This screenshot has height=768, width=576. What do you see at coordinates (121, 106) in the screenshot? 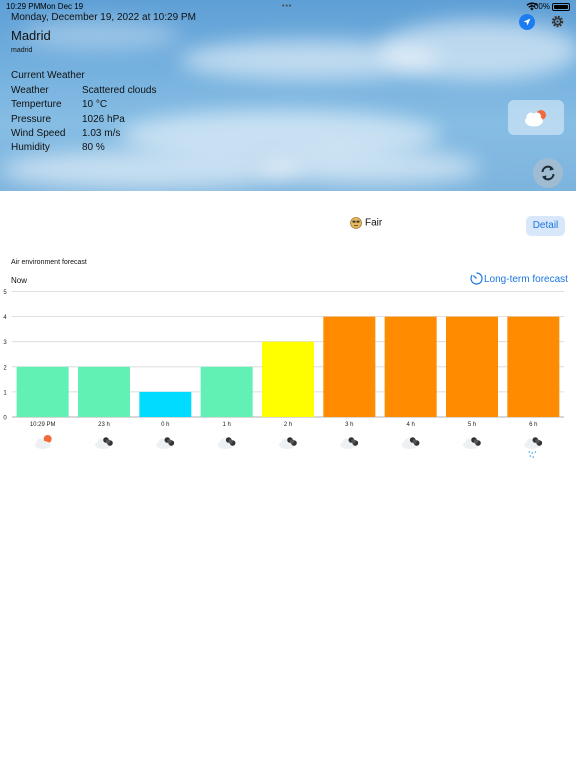
I see `temperature-row: Temperture 10 °C` at bounding box center [121, 106].